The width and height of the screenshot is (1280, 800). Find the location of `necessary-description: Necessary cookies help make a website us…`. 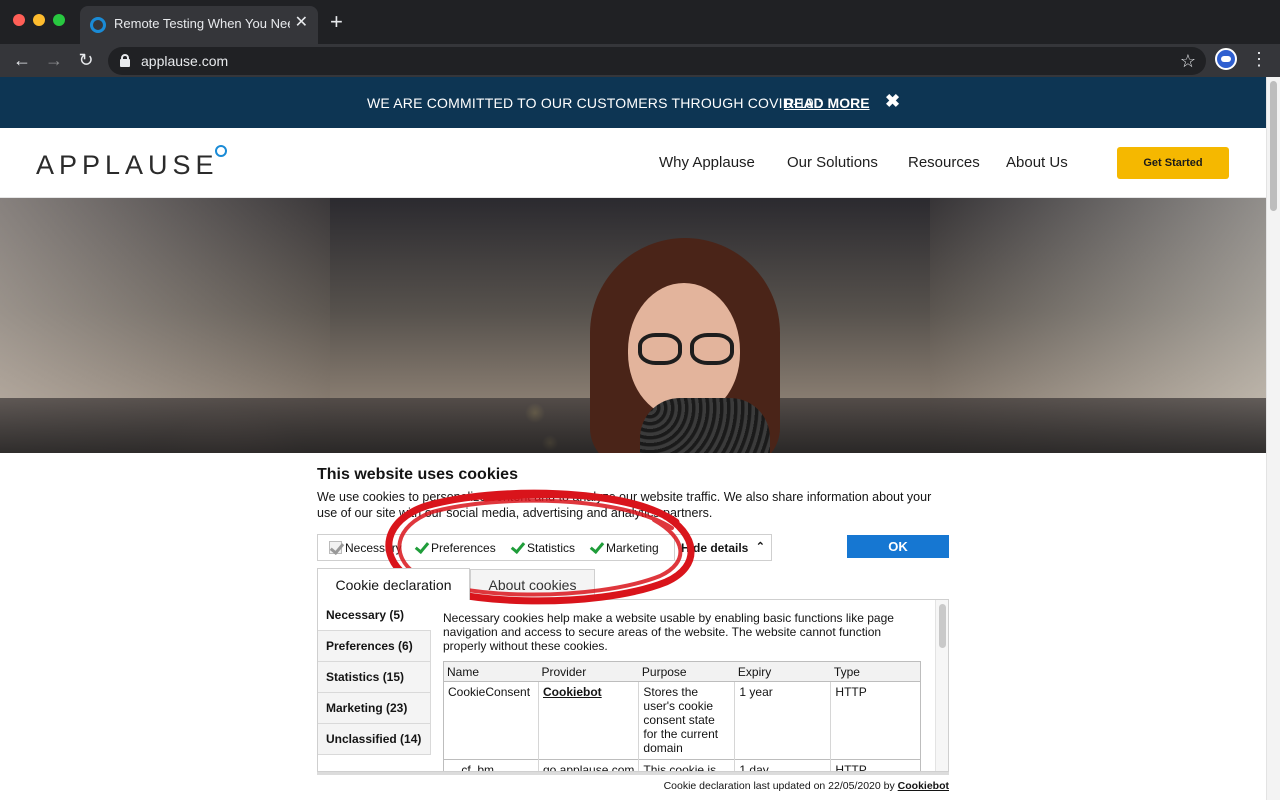

necessary-description: Necessary cookies help make a website us… is located at coordinates (668, 632).